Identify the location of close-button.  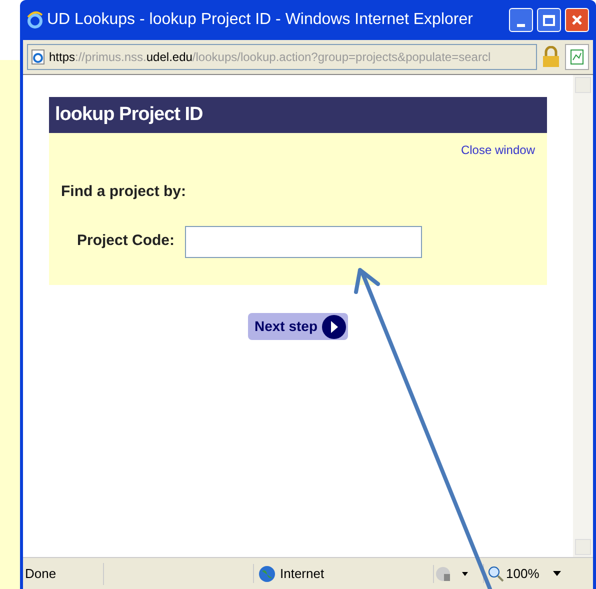
(577, 20).